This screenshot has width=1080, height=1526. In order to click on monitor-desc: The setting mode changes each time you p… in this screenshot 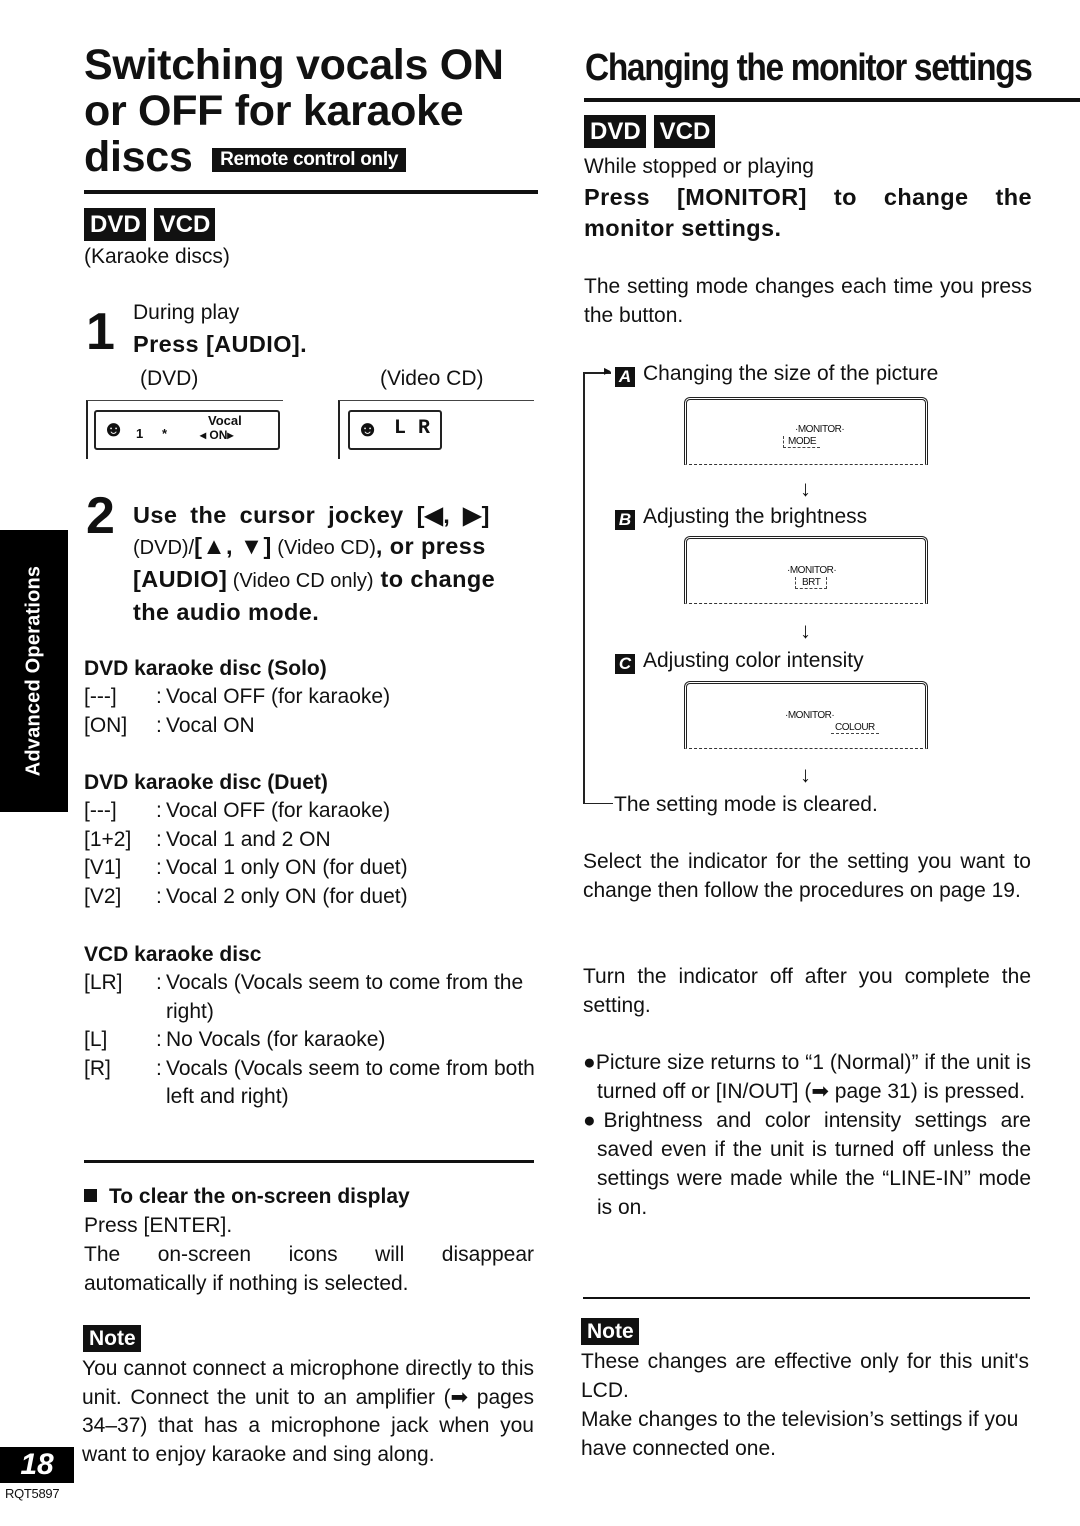, I will do `click(808, 301)`.